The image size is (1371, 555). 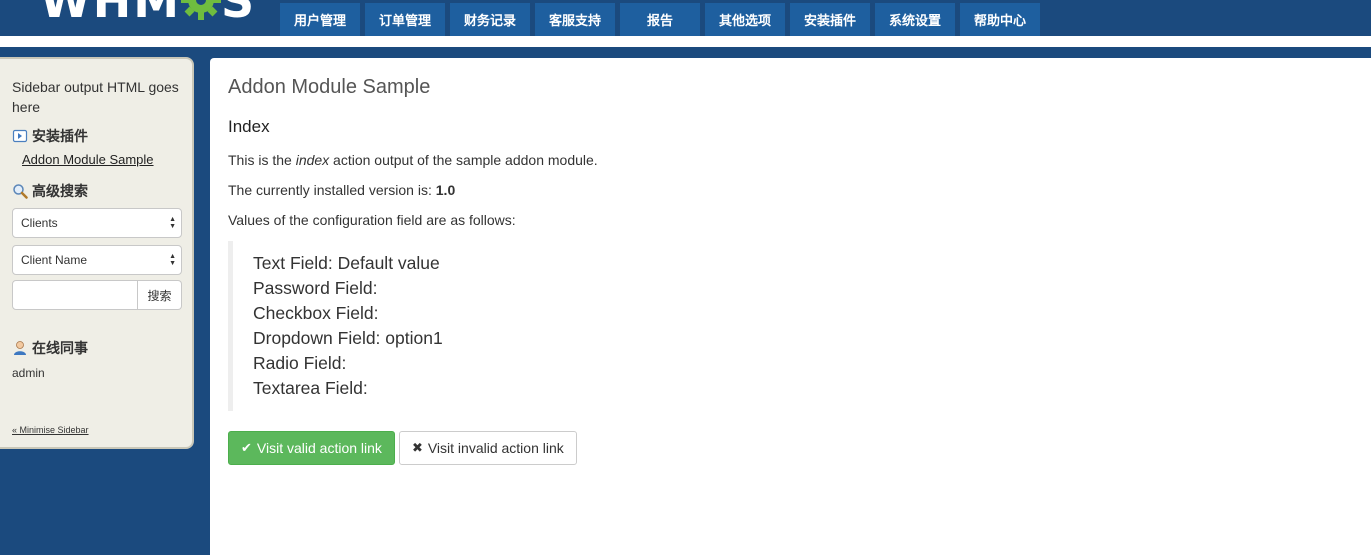 What do you see at coordinates (96, 348) in the screenshot?
I see `staff-online-heading: 在线同事` at bounding box center [96, 348].